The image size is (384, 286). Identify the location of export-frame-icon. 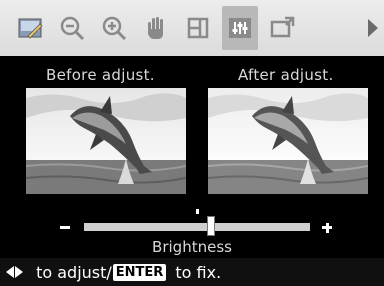
(282, 28).